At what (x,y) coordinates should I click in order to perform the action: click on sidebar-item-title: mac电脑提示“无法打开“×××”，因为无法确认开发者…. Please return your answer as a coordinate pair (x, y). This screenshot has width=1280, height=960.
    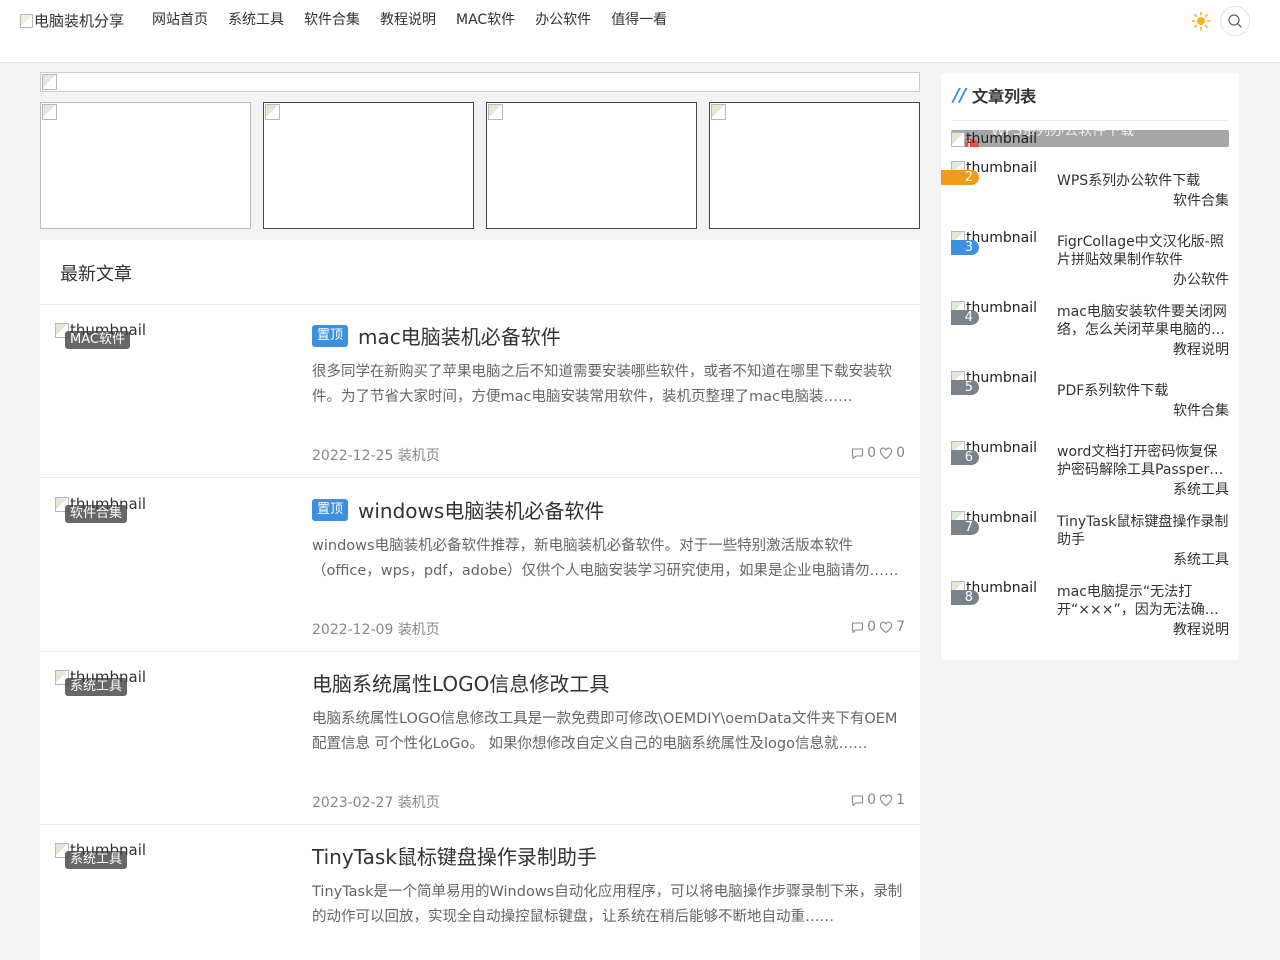
    Looking at the image, I should click on (1143, 601).